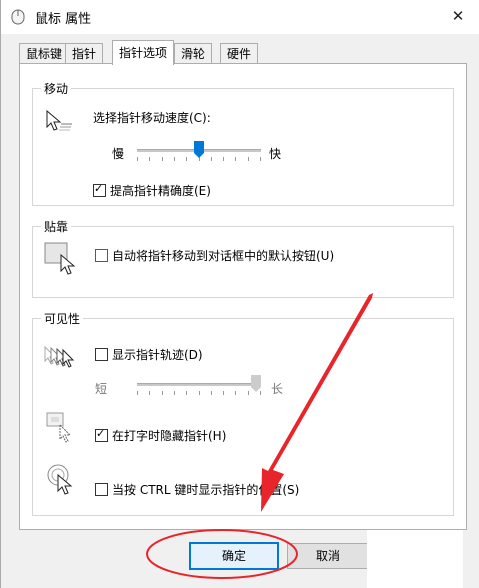 The height and width of the screenshot is (588, 479). Describe the element at coordinates (317, 402) in the screenshot. I see `pointer-arrow` at that location.